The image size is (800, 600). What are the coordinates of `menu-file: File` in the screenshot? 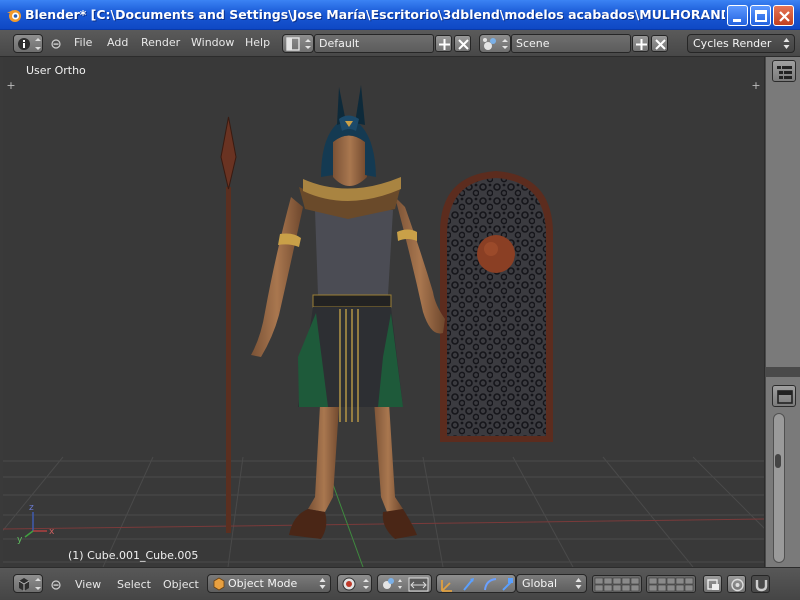 It's located at (83, 43).